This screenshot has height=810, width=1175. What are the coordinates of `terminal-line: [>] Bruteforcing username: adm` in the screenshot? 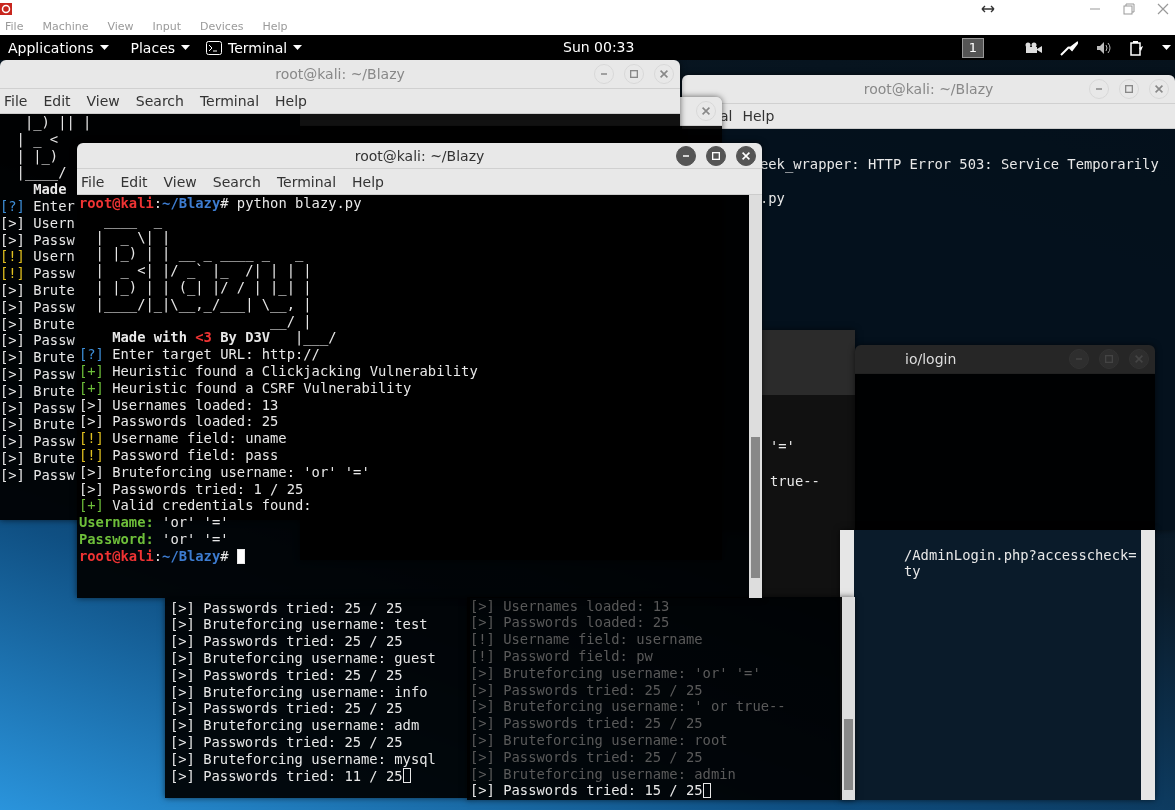 It's located at (295, 725).